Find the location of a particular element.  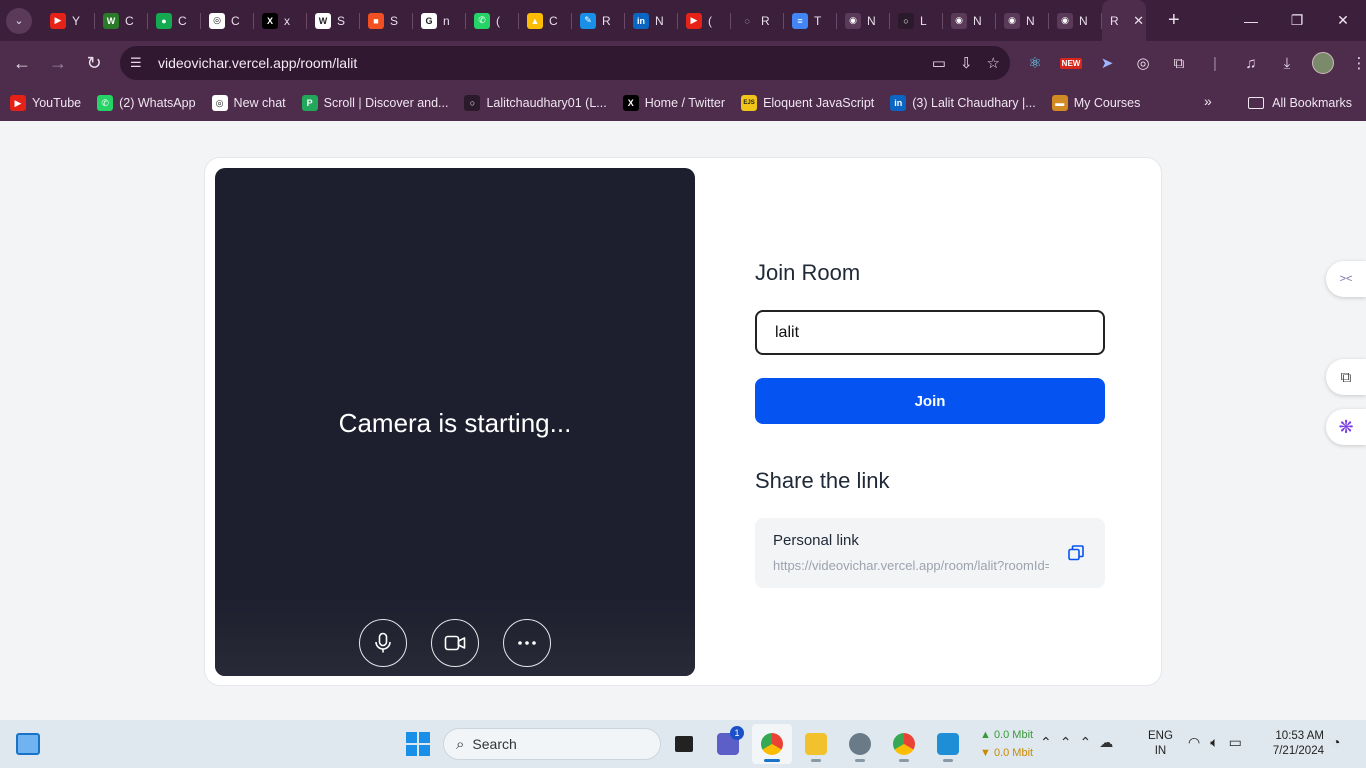

reload-button: ↻ is located at coordinates (94, 63).